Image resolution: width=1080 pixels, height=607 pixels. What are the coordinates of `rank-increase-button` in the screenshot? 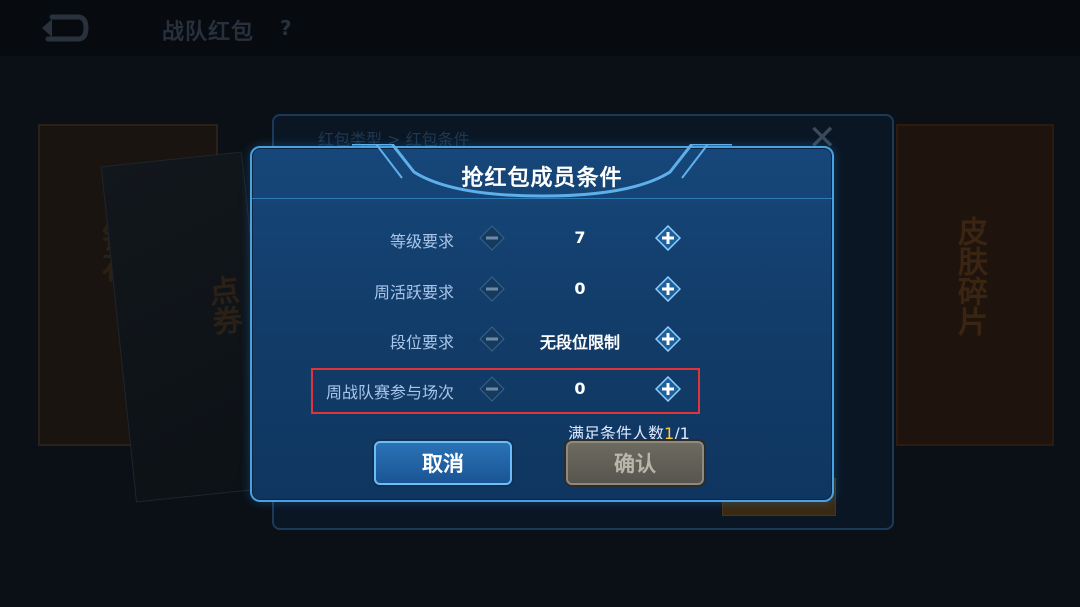 It's located at (668, 339).